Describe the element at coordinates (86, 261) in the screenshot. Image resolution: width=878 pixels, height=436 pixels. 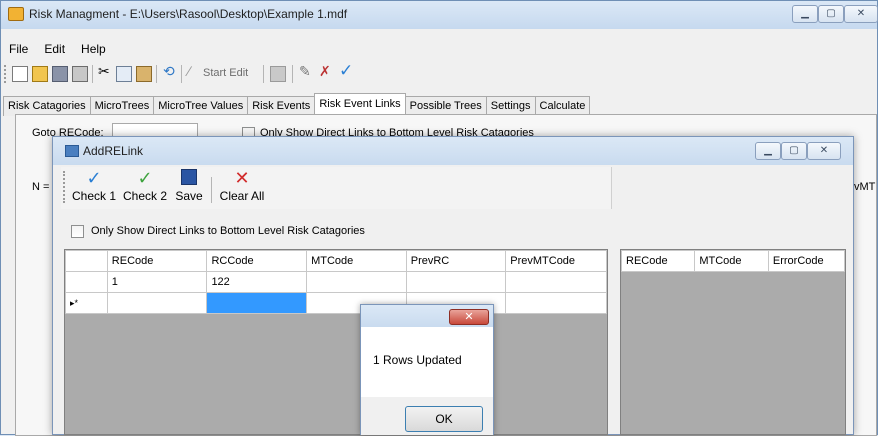
I see `row-header-corner` at that location.